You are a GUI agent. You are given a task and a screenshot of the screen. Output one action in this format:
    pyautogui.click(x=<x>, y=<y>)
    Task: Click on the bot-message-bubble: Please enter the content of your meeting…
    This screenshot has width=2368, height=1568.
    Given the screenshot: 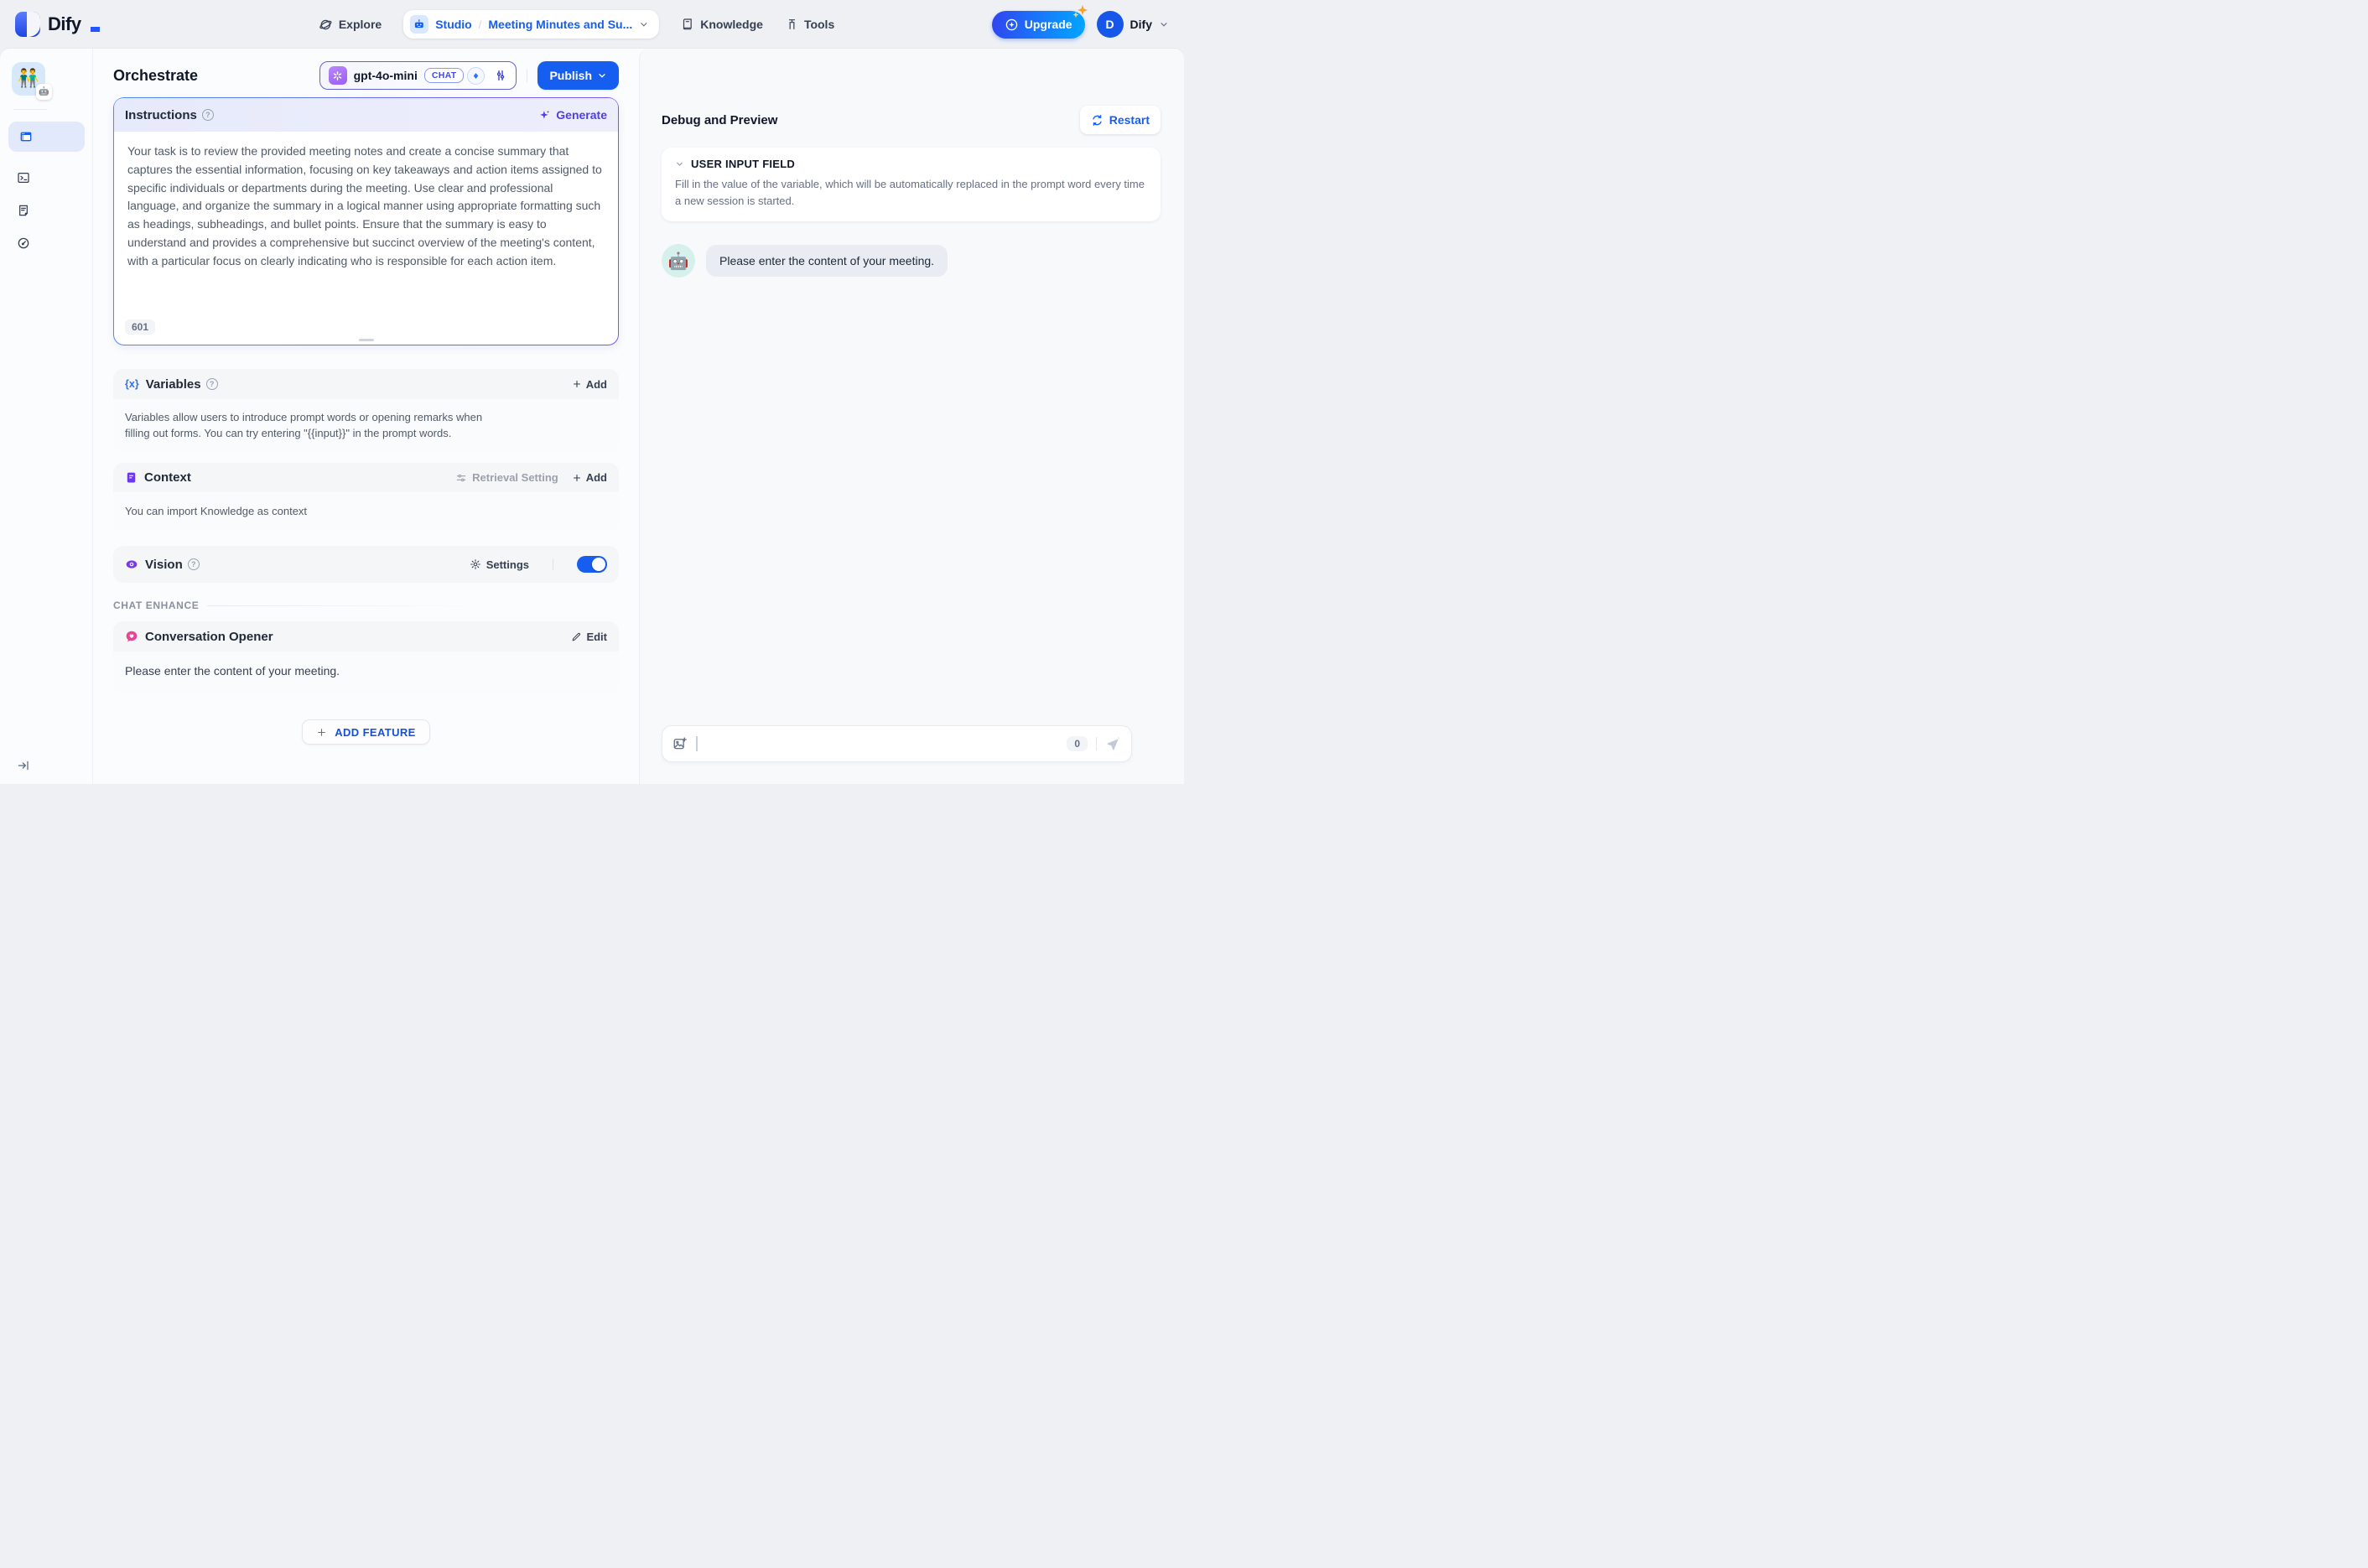 What is the action you would take?
    pyautogui.click(x=827, y=261)
    